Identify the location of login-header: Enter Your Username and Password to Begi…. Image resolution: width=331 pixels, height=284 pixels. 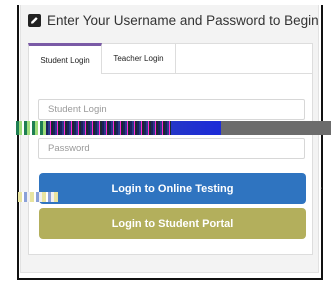
(173, 20).